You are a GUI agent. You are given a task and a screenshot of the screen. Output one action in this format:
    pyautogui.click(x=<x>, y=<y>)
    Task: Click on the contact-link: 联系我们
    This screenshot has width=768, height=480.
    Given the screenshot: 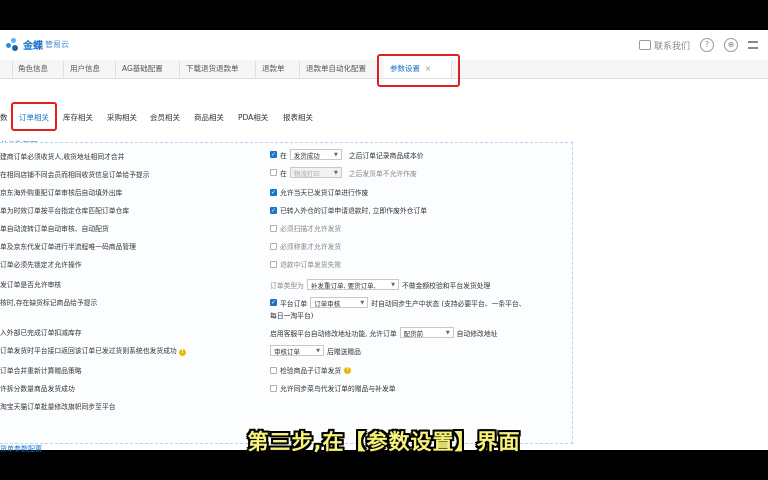 What is the action you would take?
    pyautogui.click(x=664, y=45)
    